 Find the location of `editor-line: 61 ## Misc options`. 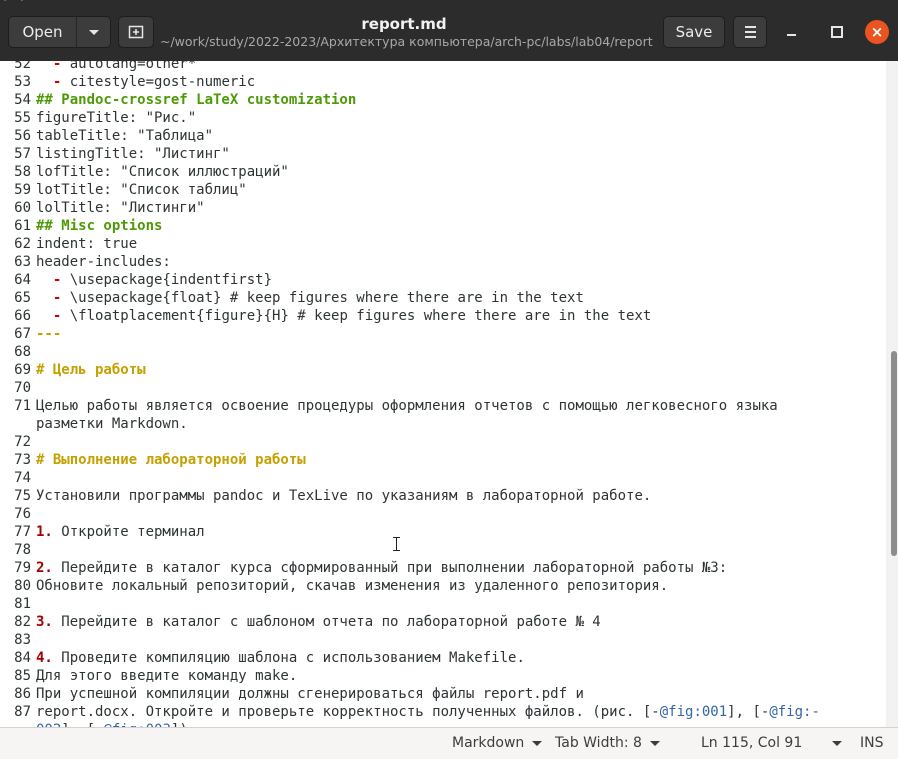

editor-line: 61 ## Misc options is located at coordinates (410, 226).